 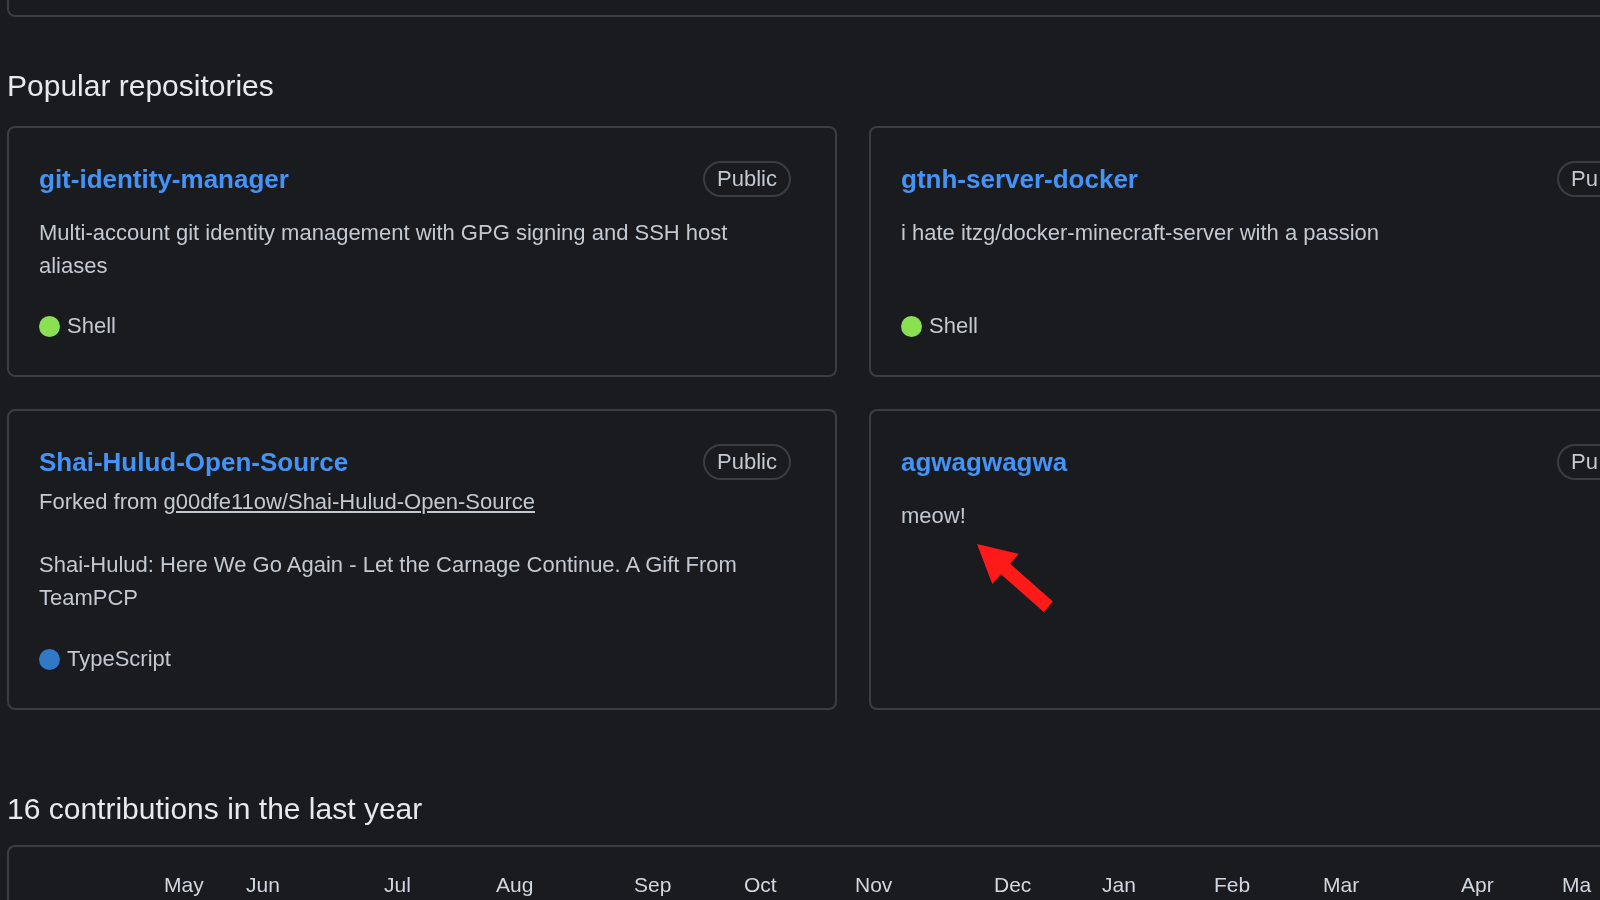 I want to click on month-label: Sep, so click(x=653, y=885).